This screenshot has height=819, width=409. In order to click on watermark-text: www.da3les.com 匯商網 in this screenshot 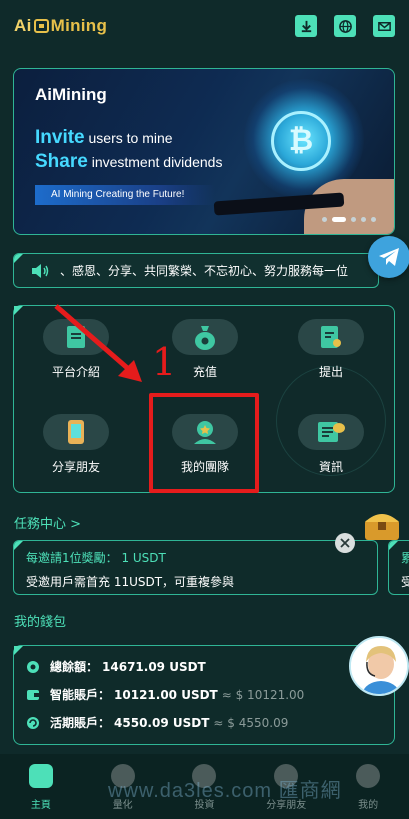, I will do `click(225, 791)`.